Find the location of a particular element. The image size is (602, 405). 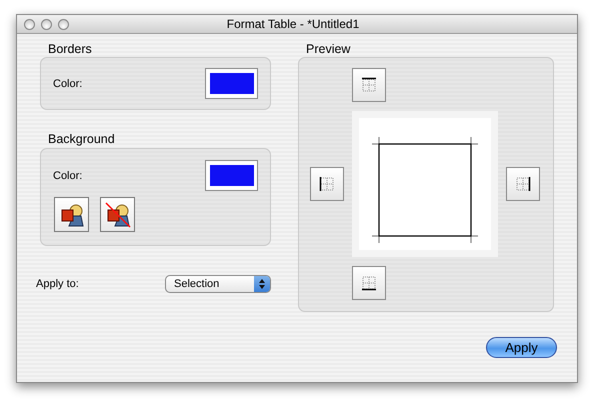

remove-shapes-icon is located at coordinates (117, 215).